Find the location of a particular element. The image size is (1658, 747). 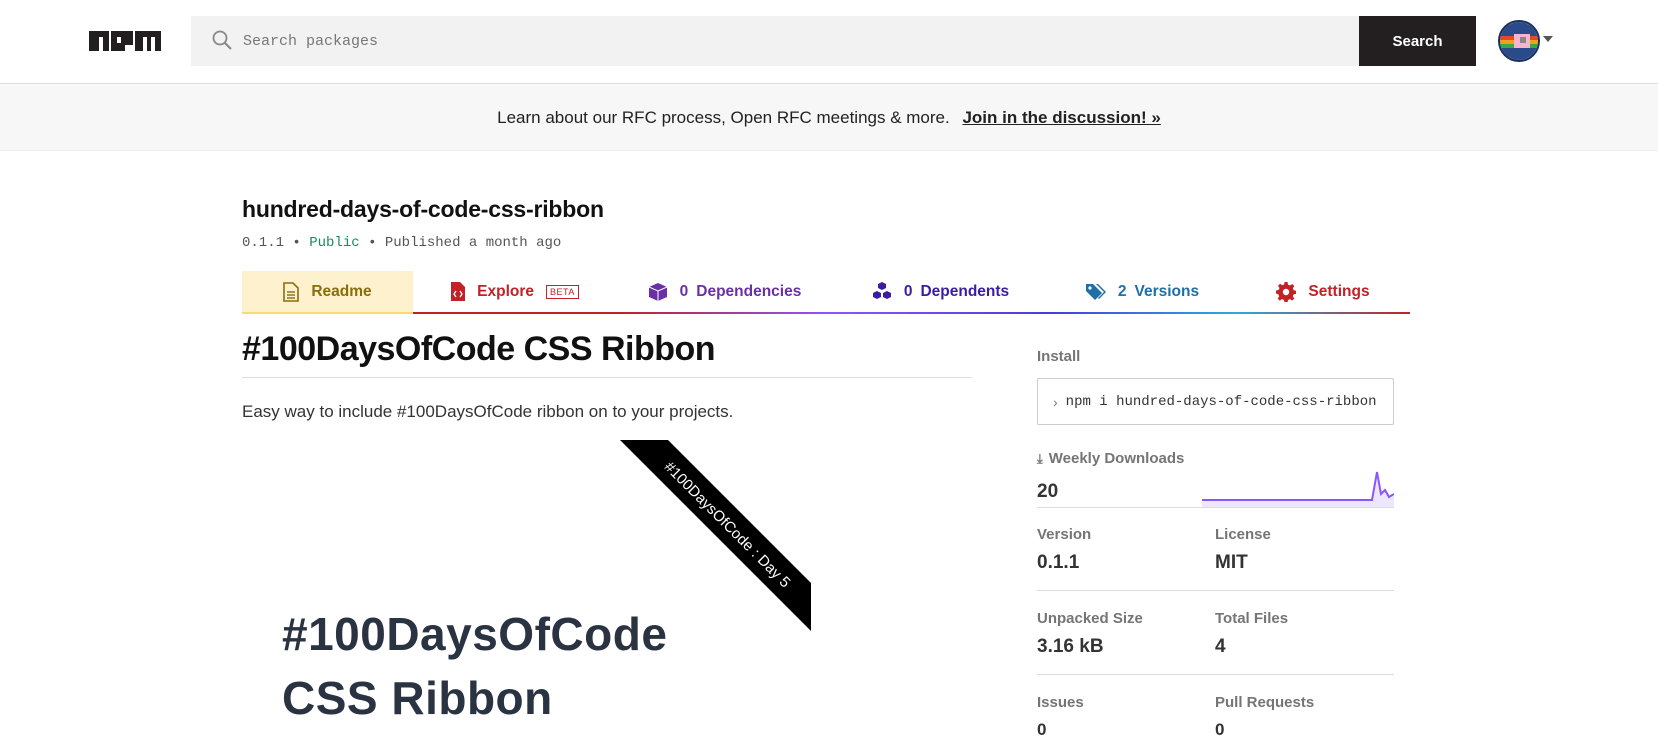

avatar is located at coordinates (1519, 41).